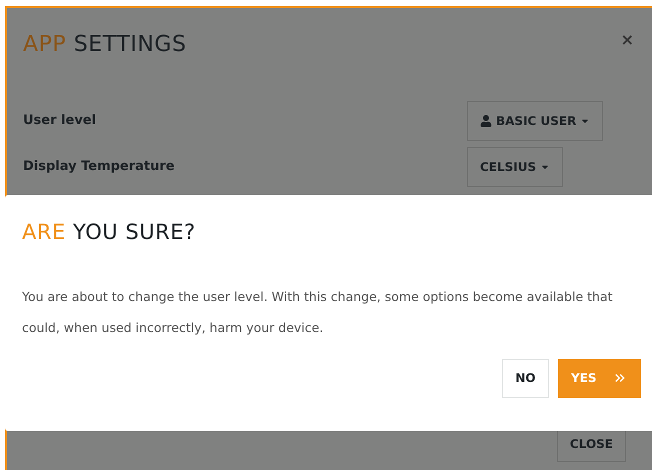 The height and width of the screenshot is (470, 652). What do you see at coordinates (60, 121) in the screenshot?
I see `setting-label: User level` at bounding box center [60, 121].